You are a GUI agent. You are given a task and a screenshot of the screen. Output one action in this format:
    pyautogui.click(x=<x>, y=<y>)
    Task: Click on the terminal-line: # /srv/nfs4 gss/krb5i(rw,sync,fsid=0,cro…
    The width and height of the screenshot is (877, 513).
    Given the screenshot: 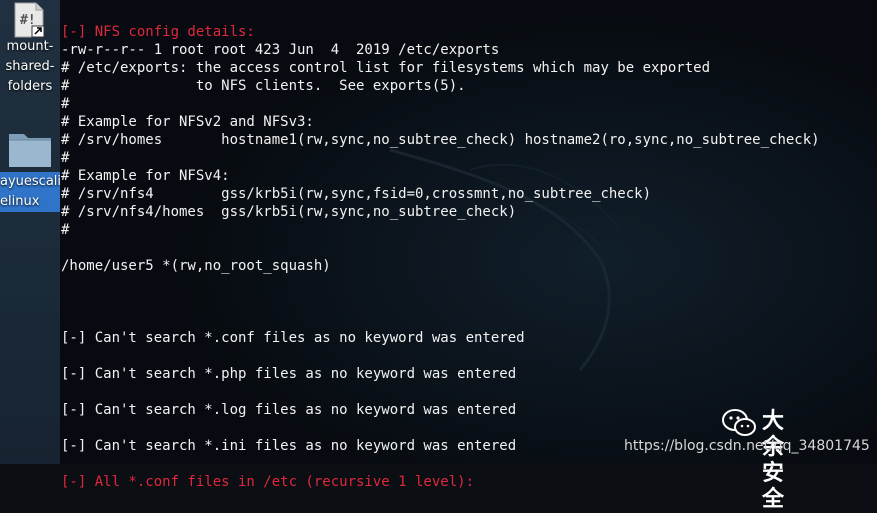 What is the action you would take?
    pyautogui.click(x=356, y=194)
    